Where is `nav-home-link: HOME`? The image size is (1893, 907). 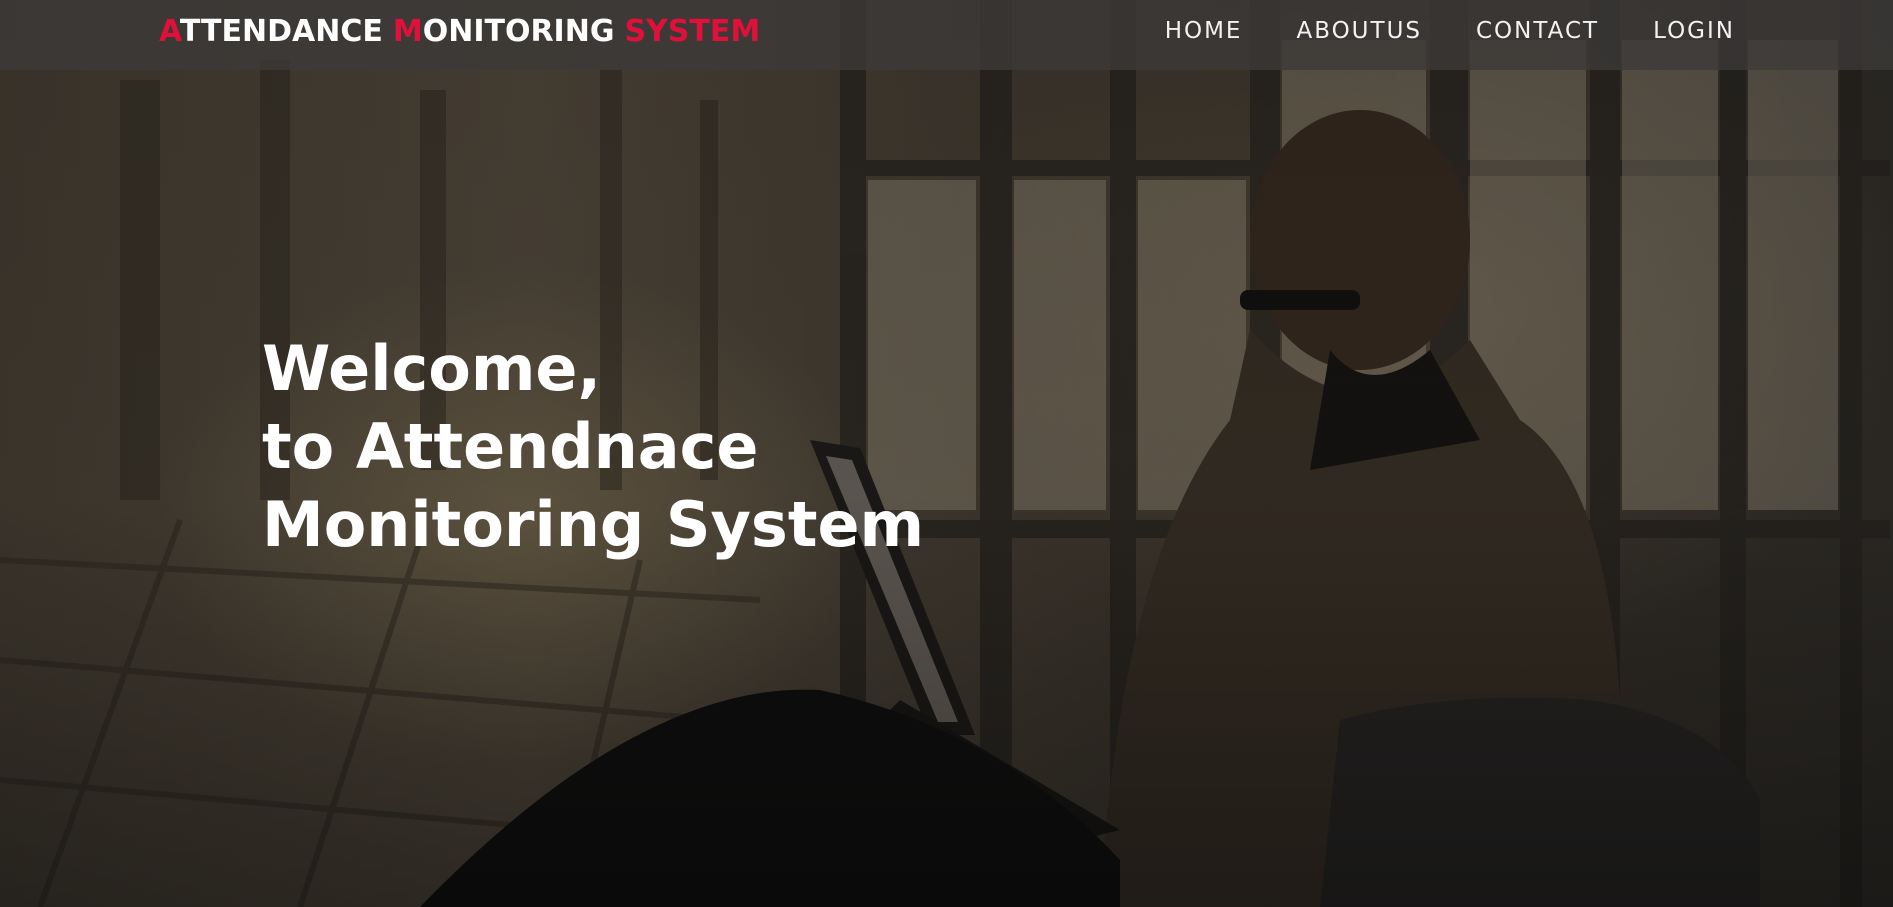
nav-home-link: HOME is located at coordinates (1204, 31).